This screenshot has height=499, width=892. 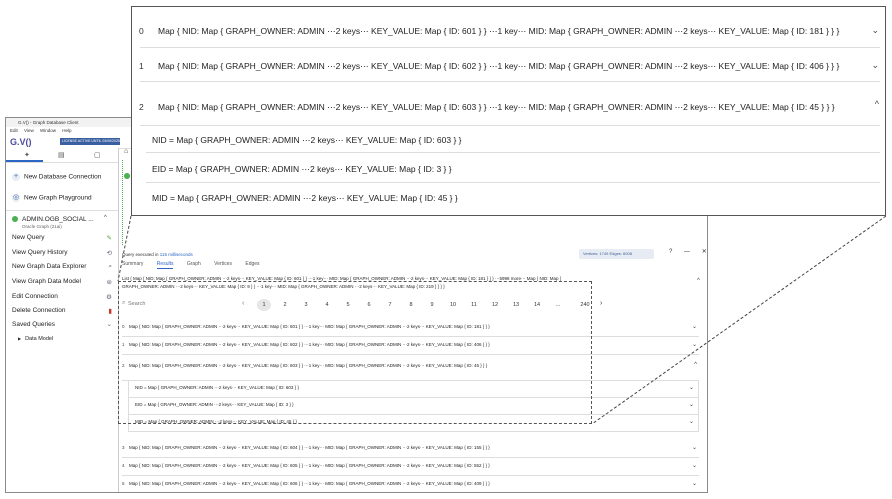 I want to click on data-model-label: Data Model, so click(x=39, y=339).